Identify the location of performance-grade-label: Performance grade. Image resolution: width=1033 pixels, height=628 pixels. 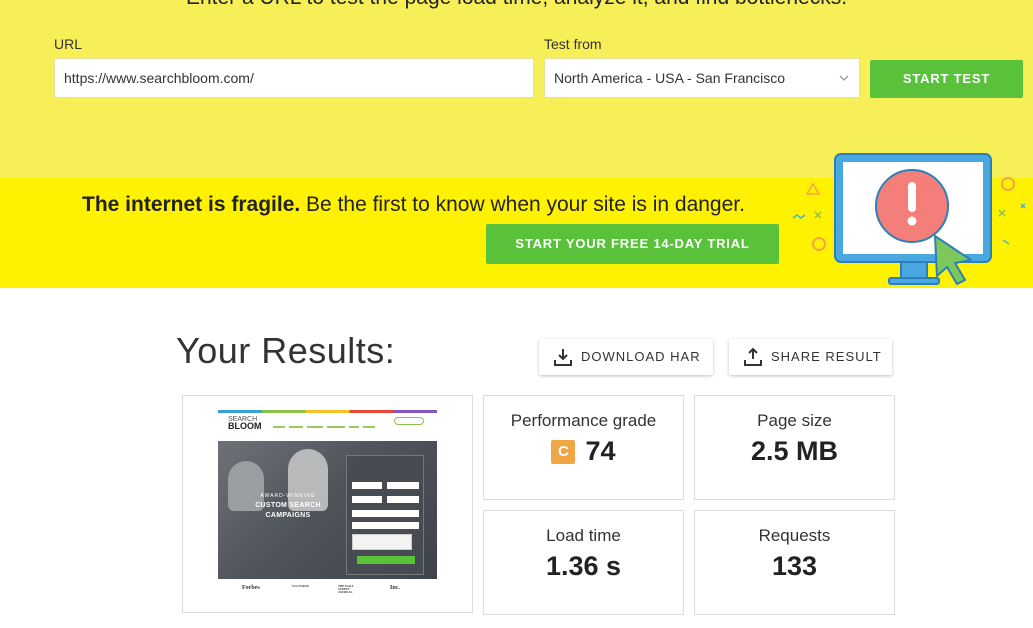
(583, 420).